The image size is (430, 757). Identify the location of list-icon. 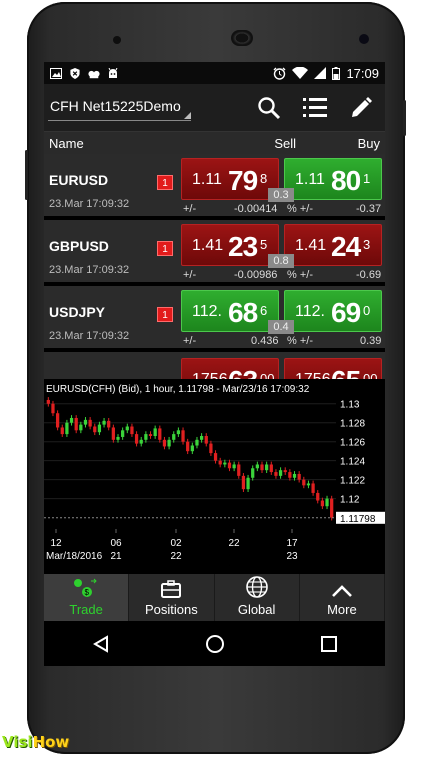
(315, 107).